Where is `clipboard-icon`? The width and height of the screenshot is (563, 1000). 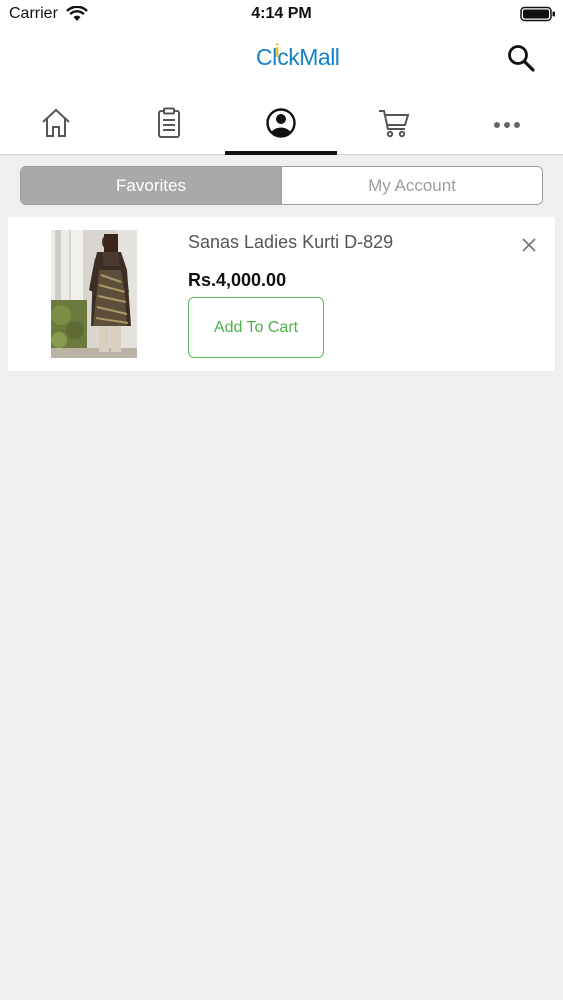
clipboard-icon is located at coordinates (169, 122).